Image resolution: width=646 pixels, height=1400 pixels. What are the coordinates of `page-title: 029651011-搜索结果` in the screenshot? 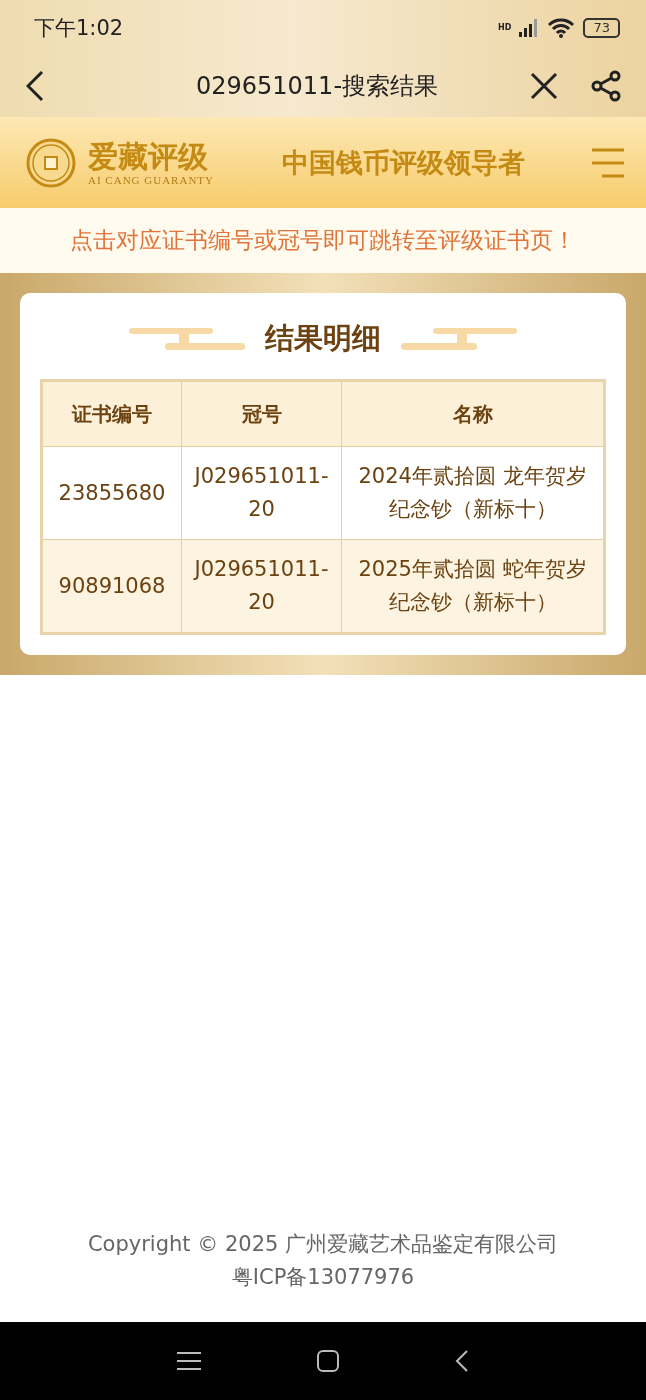 It's located at (317, 86).